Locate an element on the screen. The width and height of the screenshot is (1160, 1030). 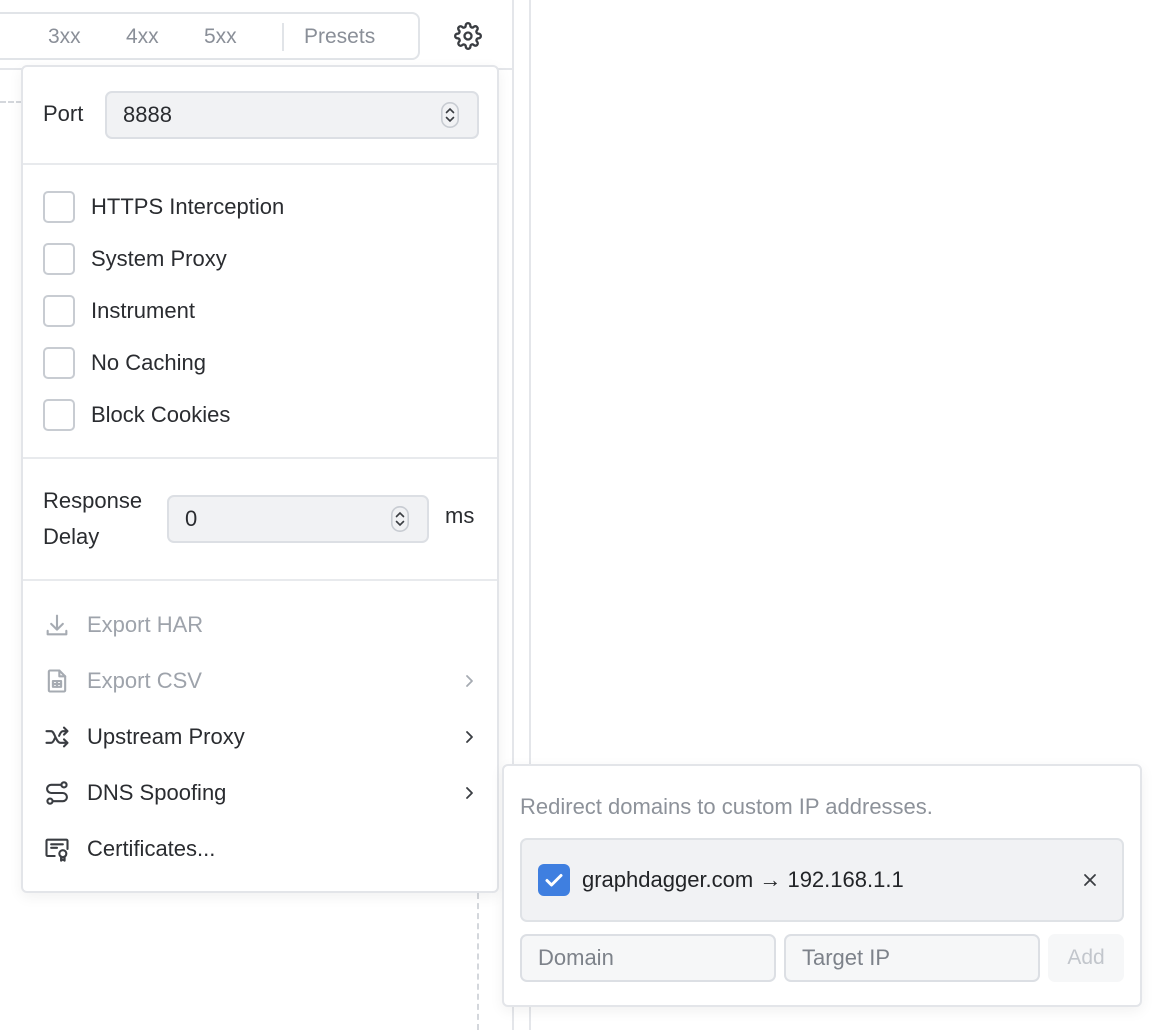
option-label: HTTPS Interception is located at coordinates (188, 206).